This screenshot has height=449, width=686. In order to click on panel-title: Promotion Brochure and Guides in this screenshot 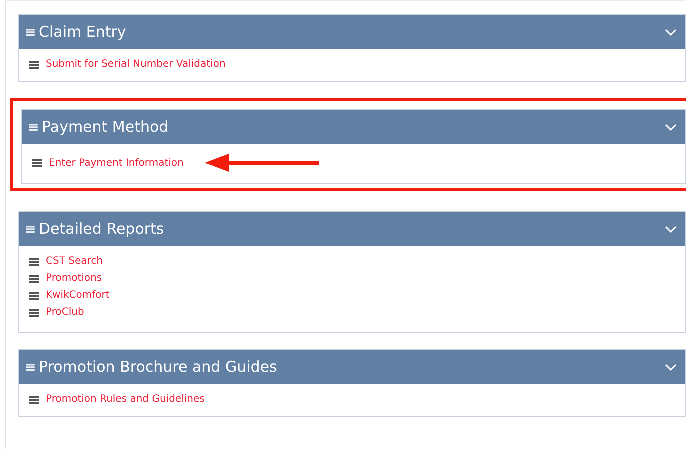, I will do `click(158, 367)`.